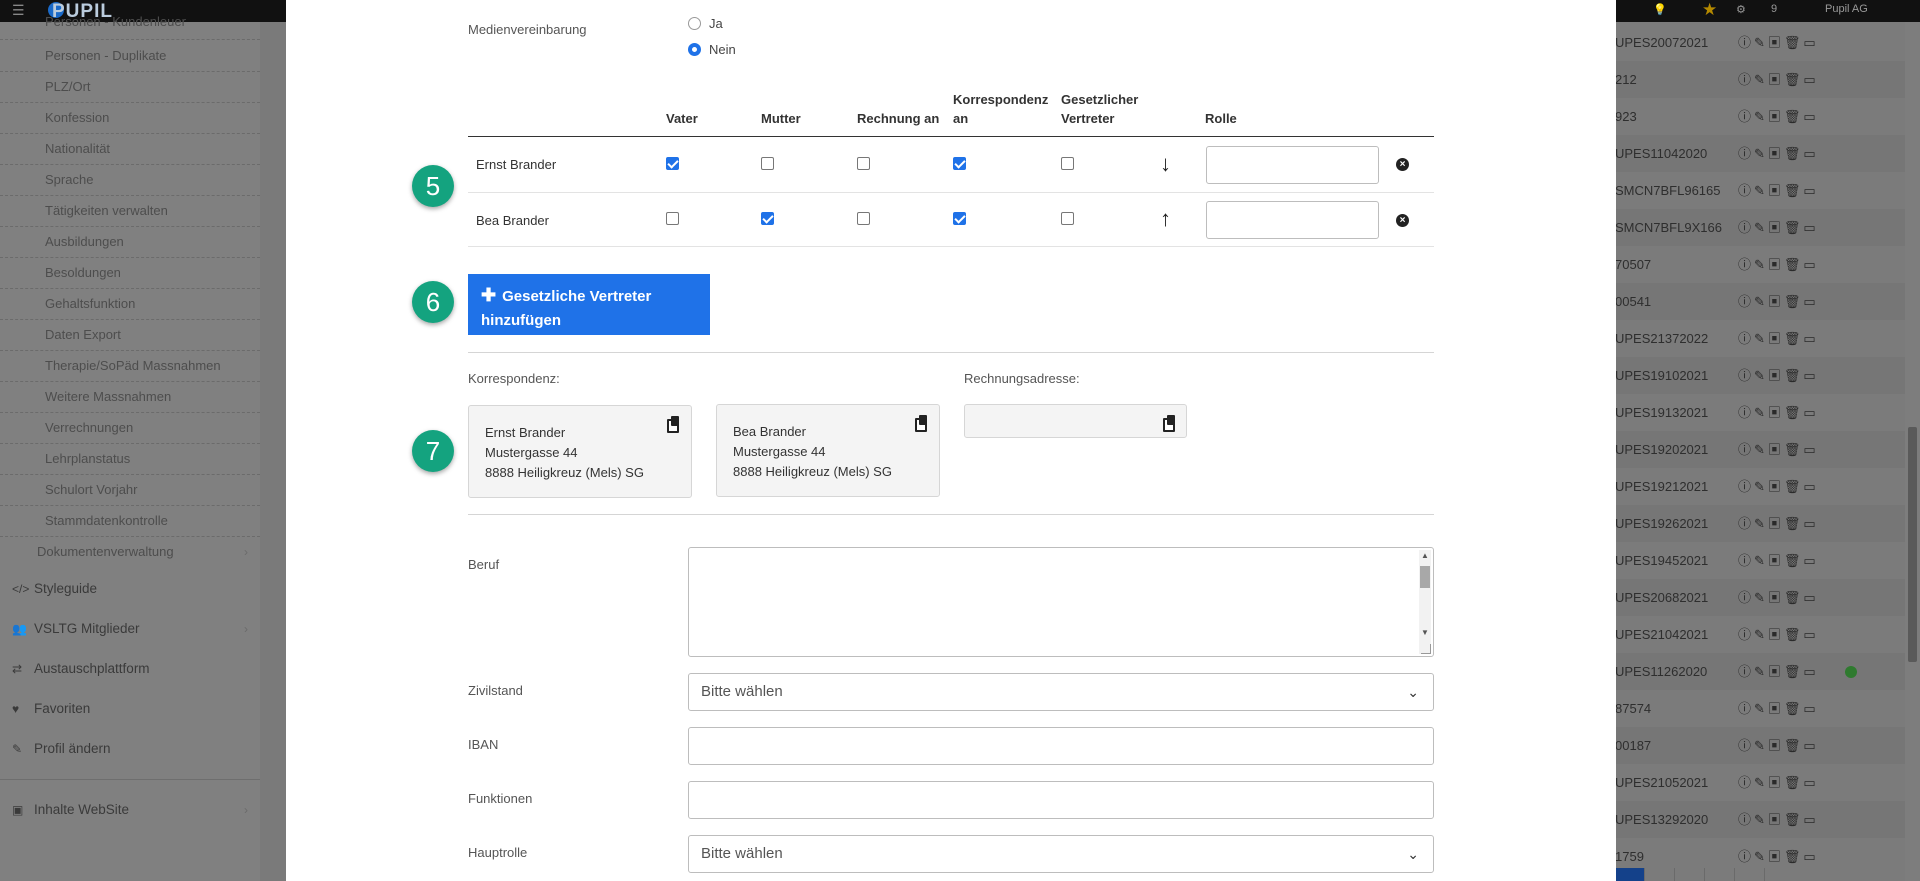 This screenshot has width=1920, height=881. What do you see at coordinates (130, 397) in the screenshot?
I see `sidebar-item-weitere-massnahmen: Weitere Massnahmen` at bounding box center [130, 397].